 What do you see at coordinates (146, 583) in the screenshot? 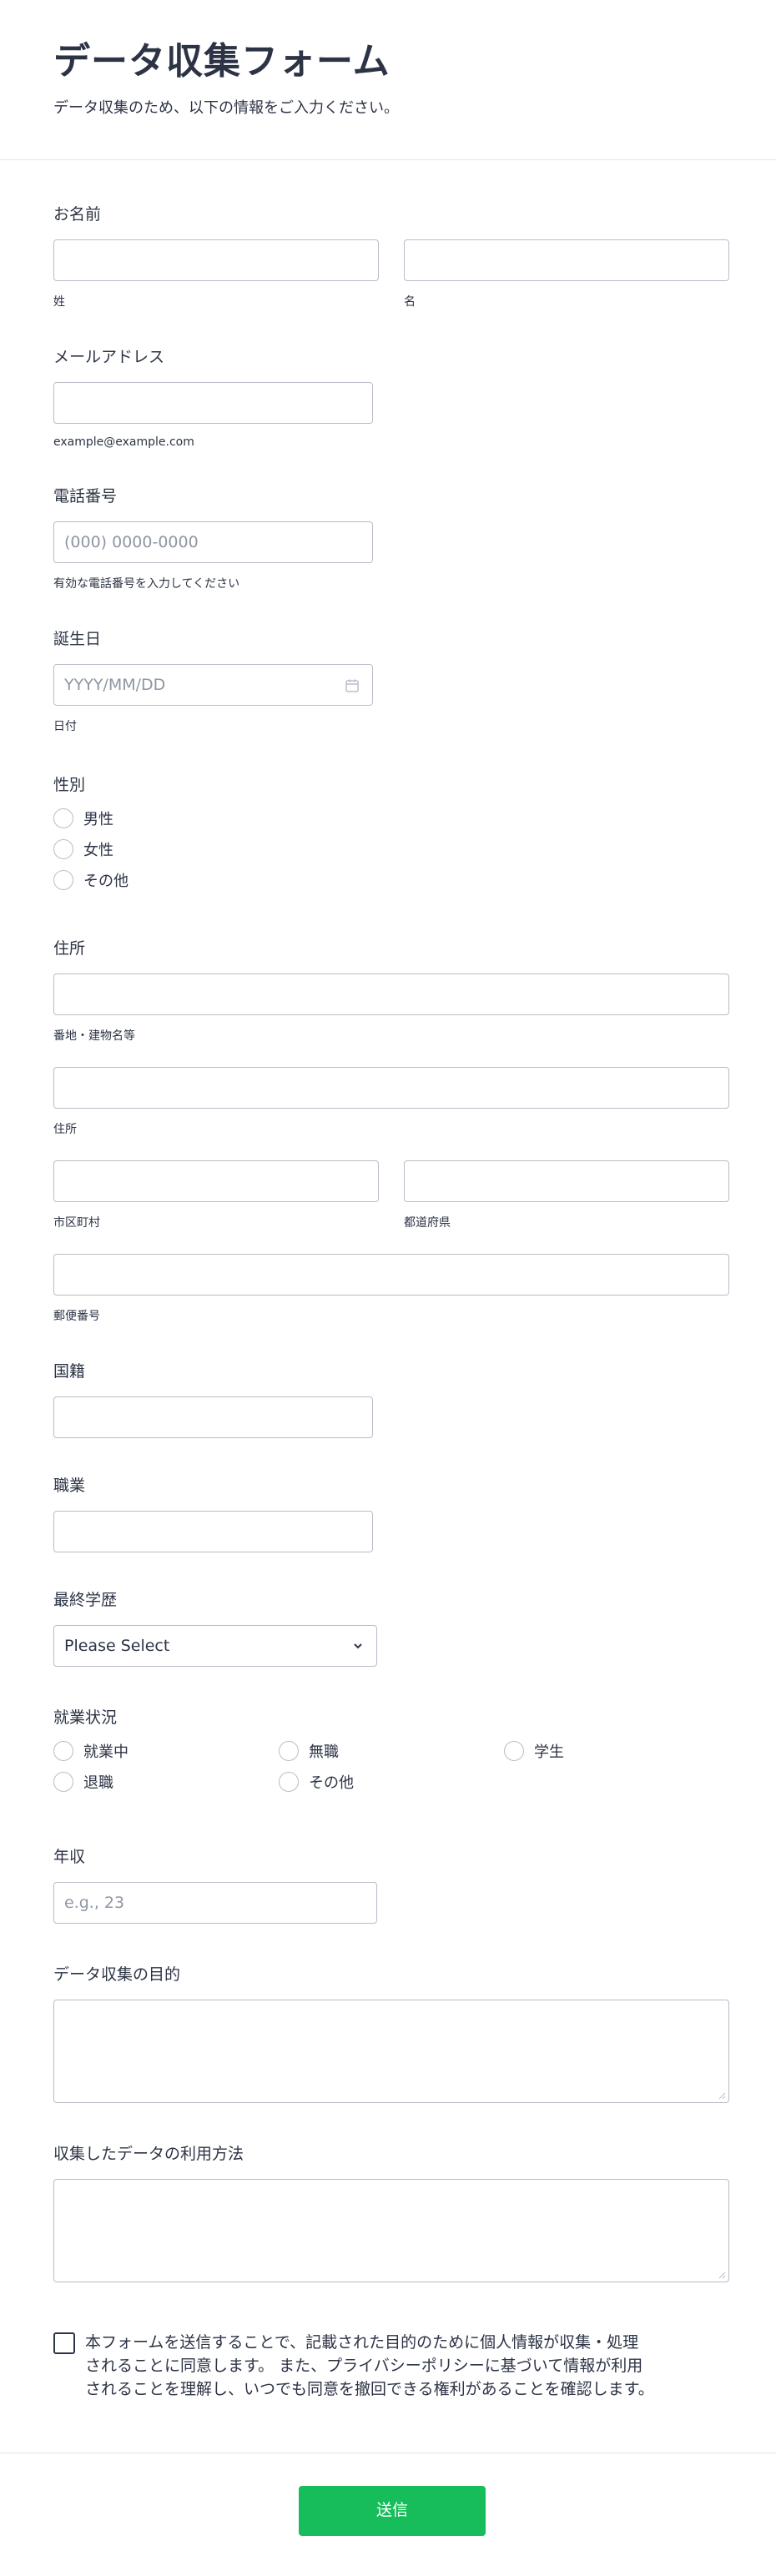
I see `phone-sublabel: 有効な電話番号を入力してください` at bounding box center [146, 583].